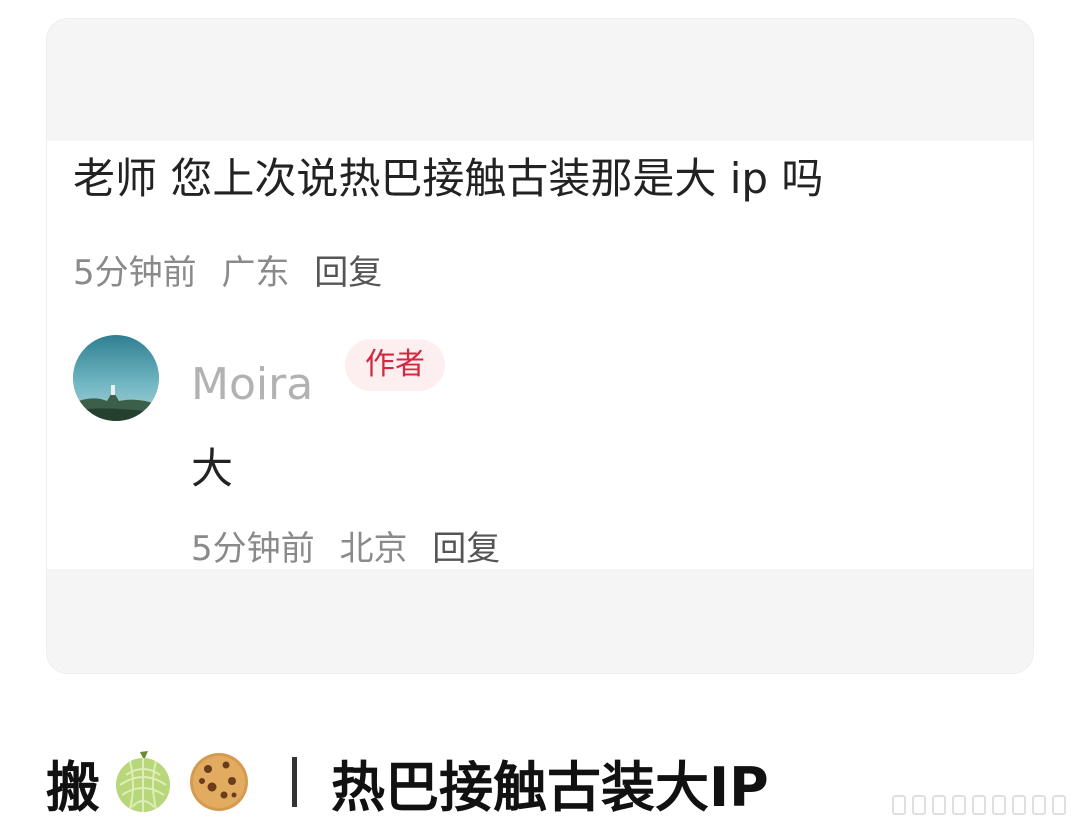 The height and width of the screenshot is (824, 1080). Describe the element at coordinates (466, 549) in the screenshot. I see `author-reply-button: 回复` at that location.